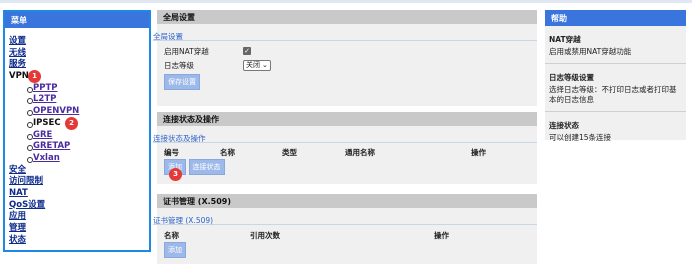 This screenshot has height=280, width=692. What do you see at coordinates (186, 51) in the screenshot?
I see `nat-traversal-label: 启用NAT穿越` at bounding box center [186, 51].